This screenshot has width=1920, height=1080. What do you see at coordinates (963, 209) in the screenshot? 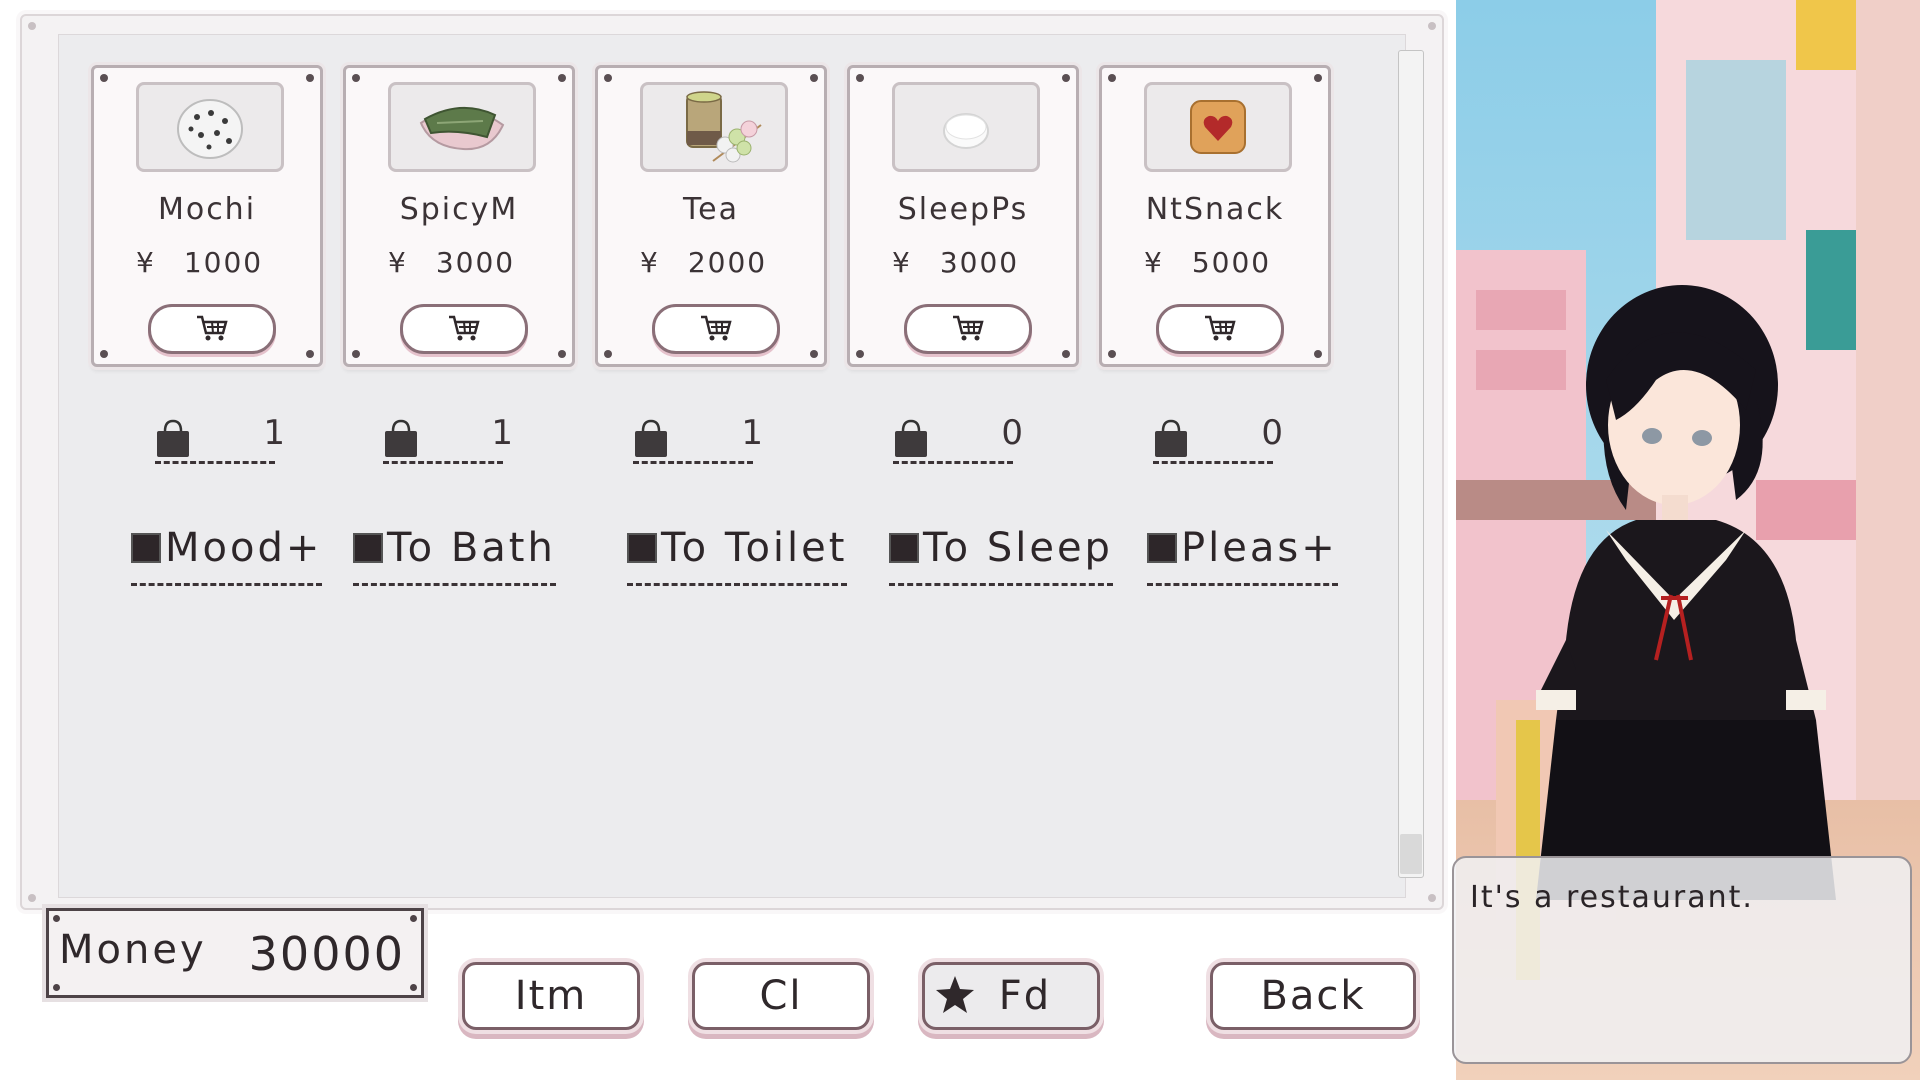
I see `item-name: SleepPs` at bounding box center [963, 209].